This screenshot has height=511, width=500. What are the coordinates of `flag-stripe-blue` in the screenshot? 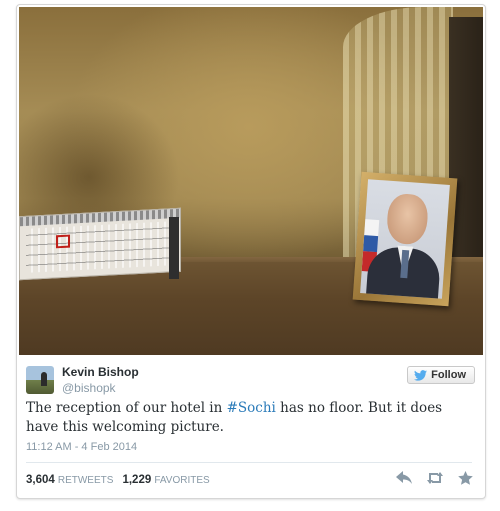 It's located at (371, 244).